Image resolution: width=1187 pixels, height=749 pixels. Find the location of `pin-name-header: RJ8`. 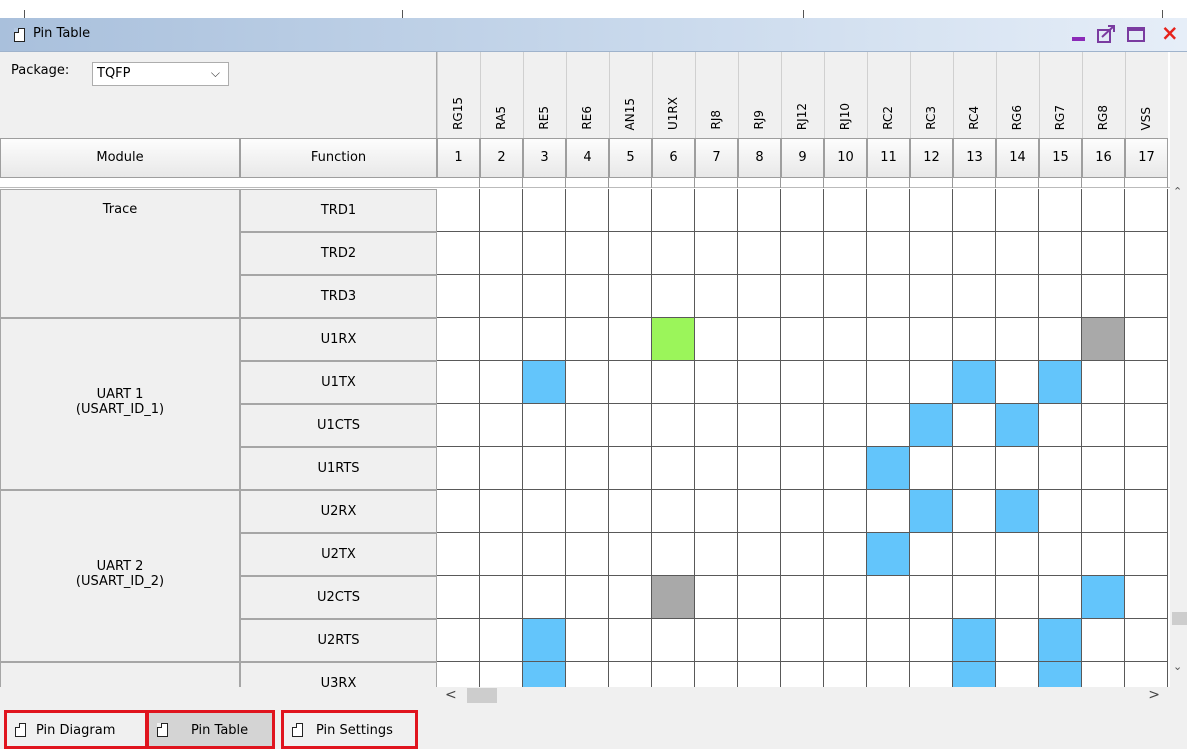

pin-name-header: RJ8 is located at coordinates (716, 95).